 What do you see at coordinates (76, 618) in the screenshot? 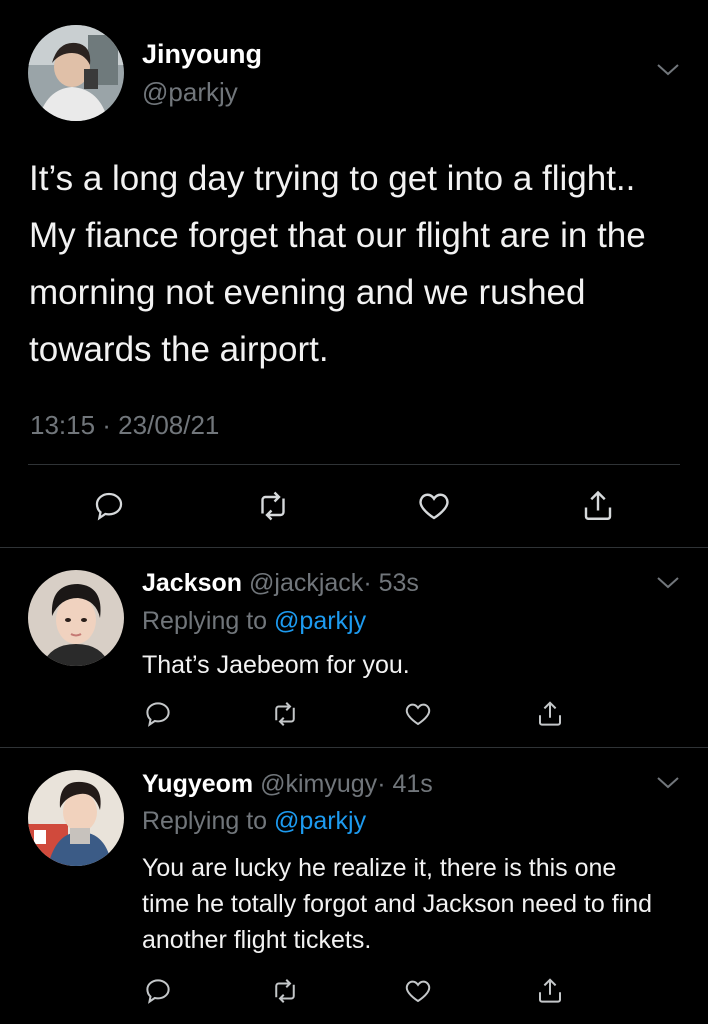
I see `avatar-jackson` at bounding box center [76, 618].